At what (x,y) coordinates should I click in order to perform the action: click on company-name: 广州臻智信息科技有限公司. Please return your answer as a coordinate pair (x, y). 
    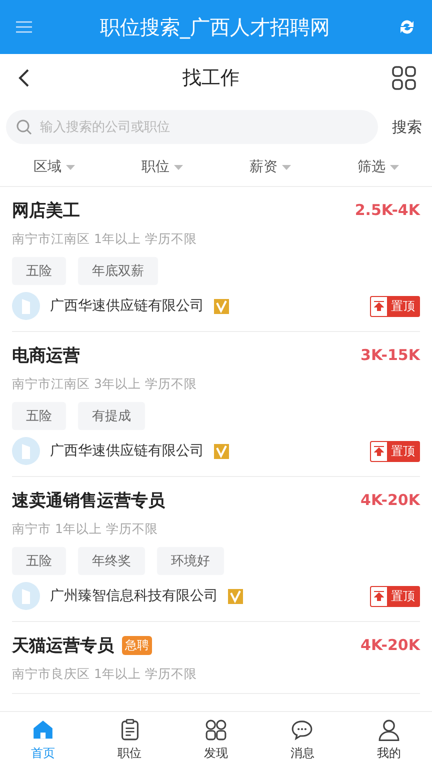
    Looking at the image, I should click on (134, 596).